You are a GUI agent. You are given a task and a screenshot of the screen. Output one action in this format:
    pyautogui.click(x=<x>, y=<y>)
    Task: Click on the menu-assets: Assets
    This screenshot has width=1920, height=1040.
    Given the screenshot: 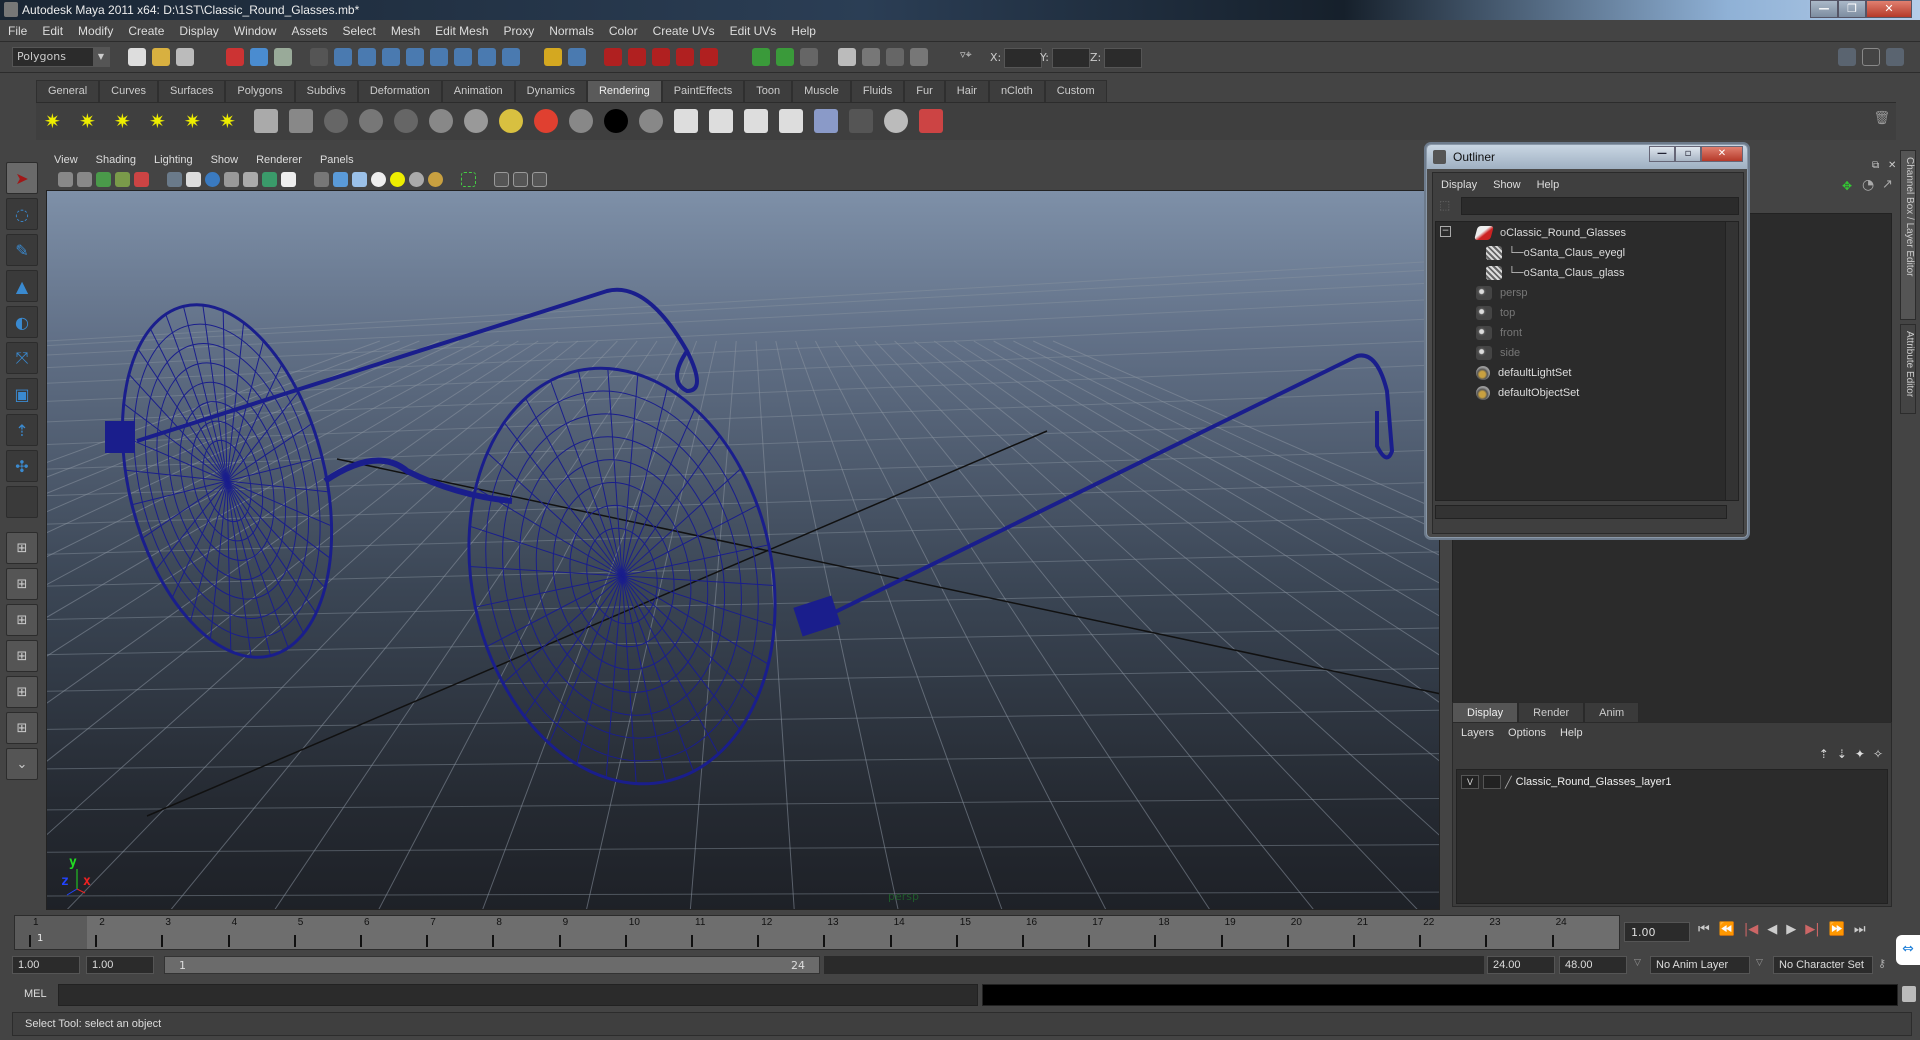 What is the action you would take?
    pyautogui.click(x=309, y=31)
    